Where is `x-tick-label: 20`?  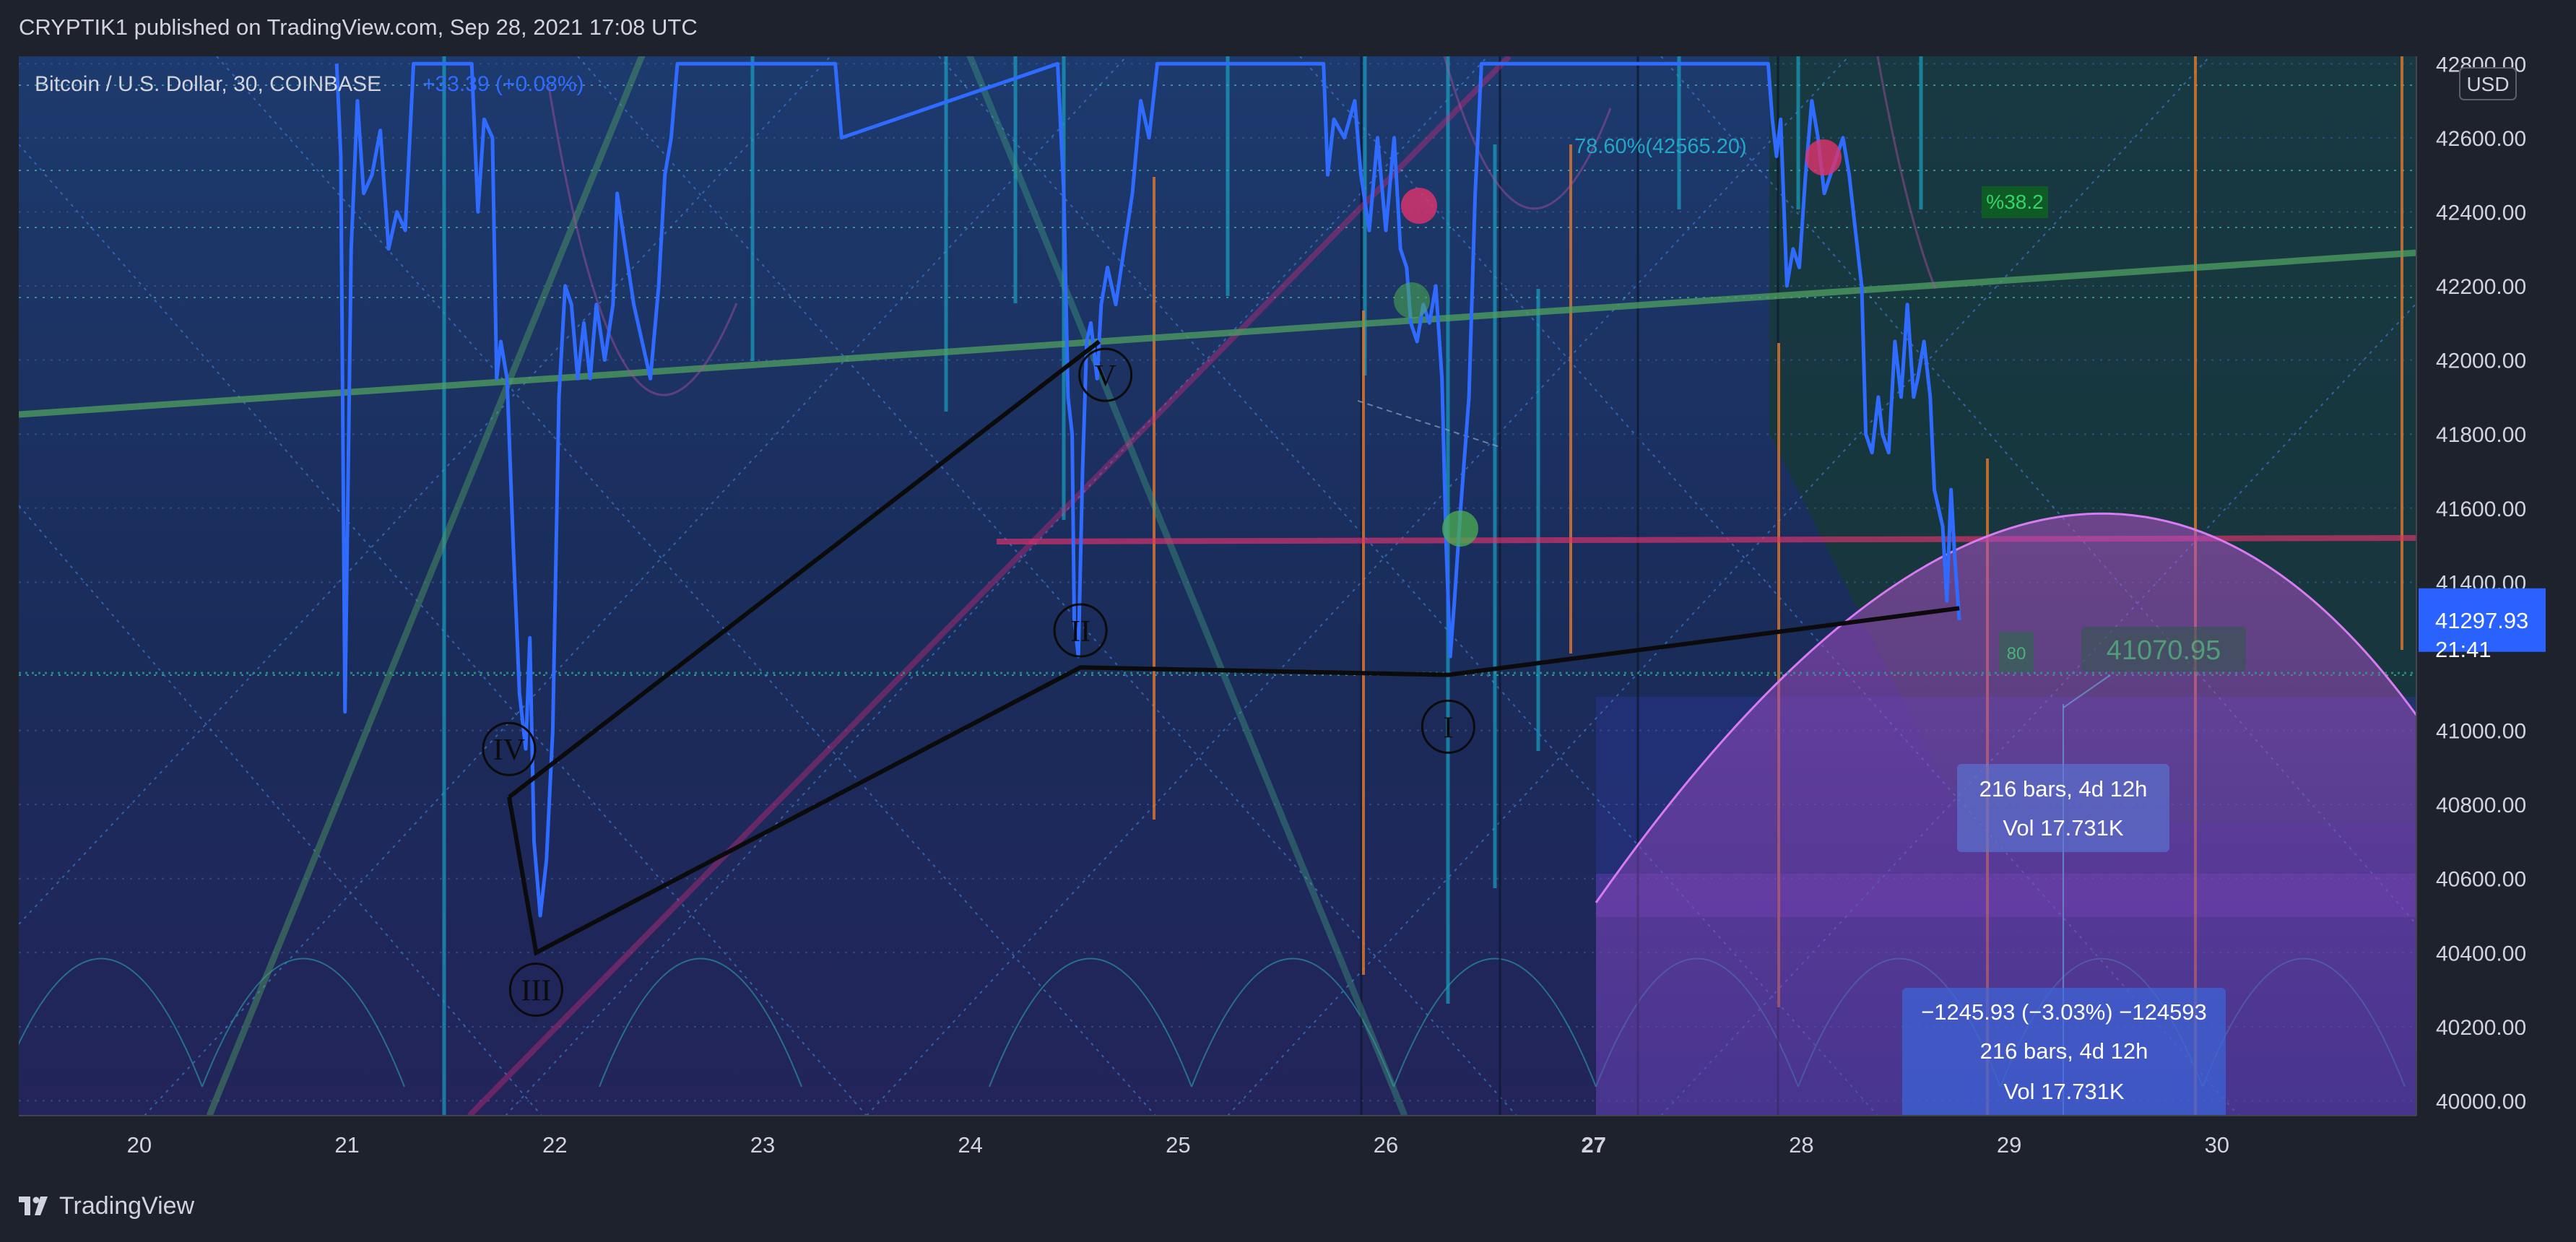
x-tick-label: 20 is located at coordinates (139, 1145).